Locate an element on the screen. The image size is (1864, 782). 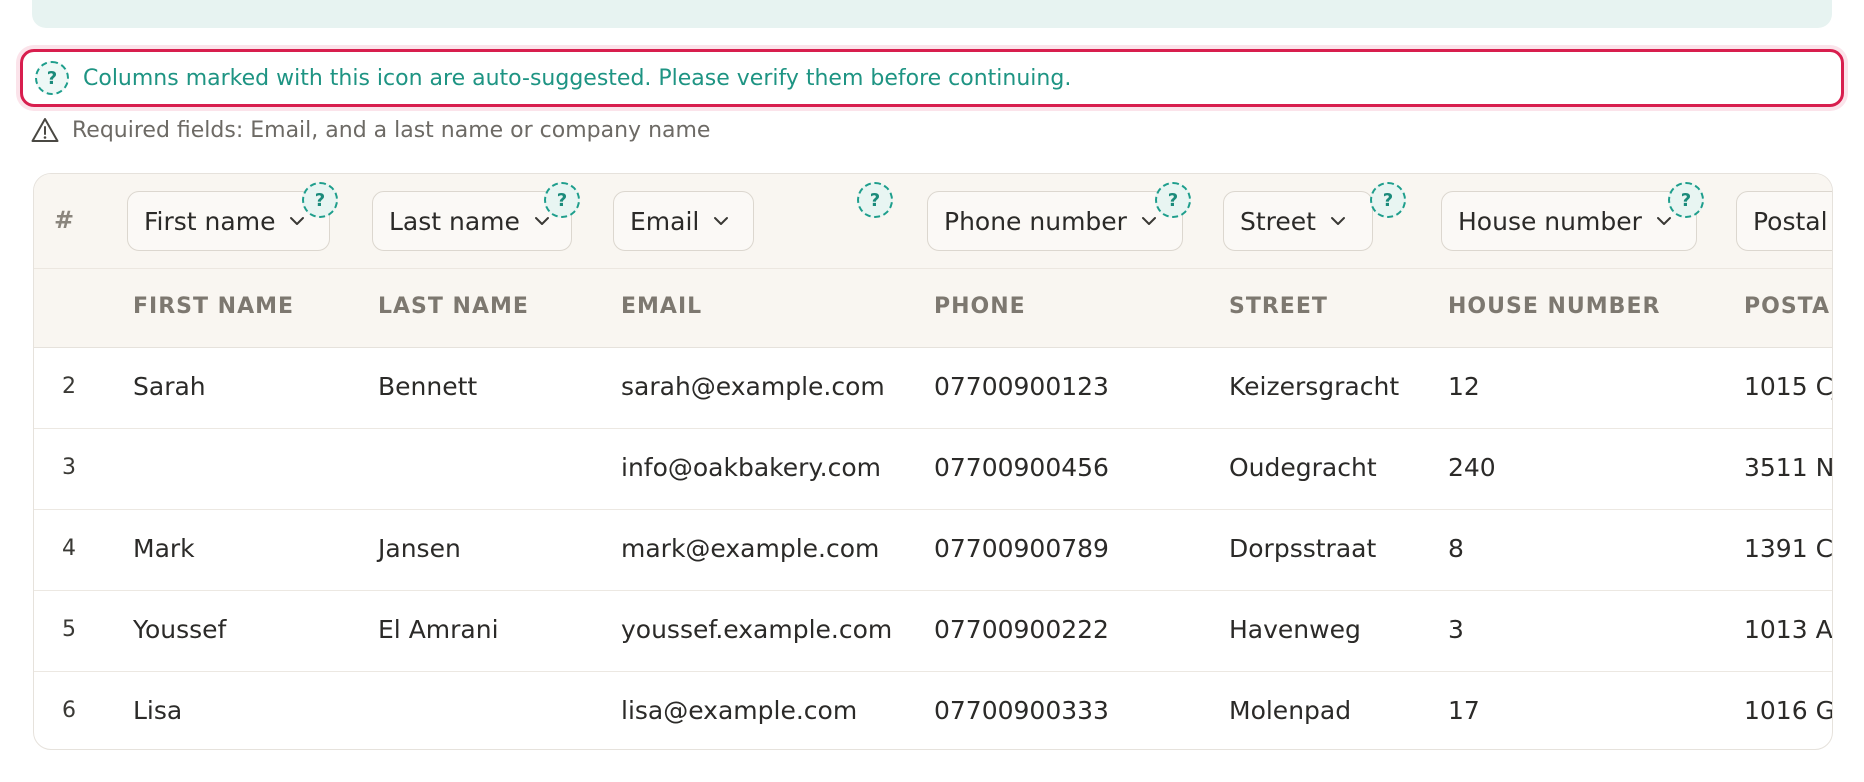
select-label: Email is located at coordinates (665, 221).